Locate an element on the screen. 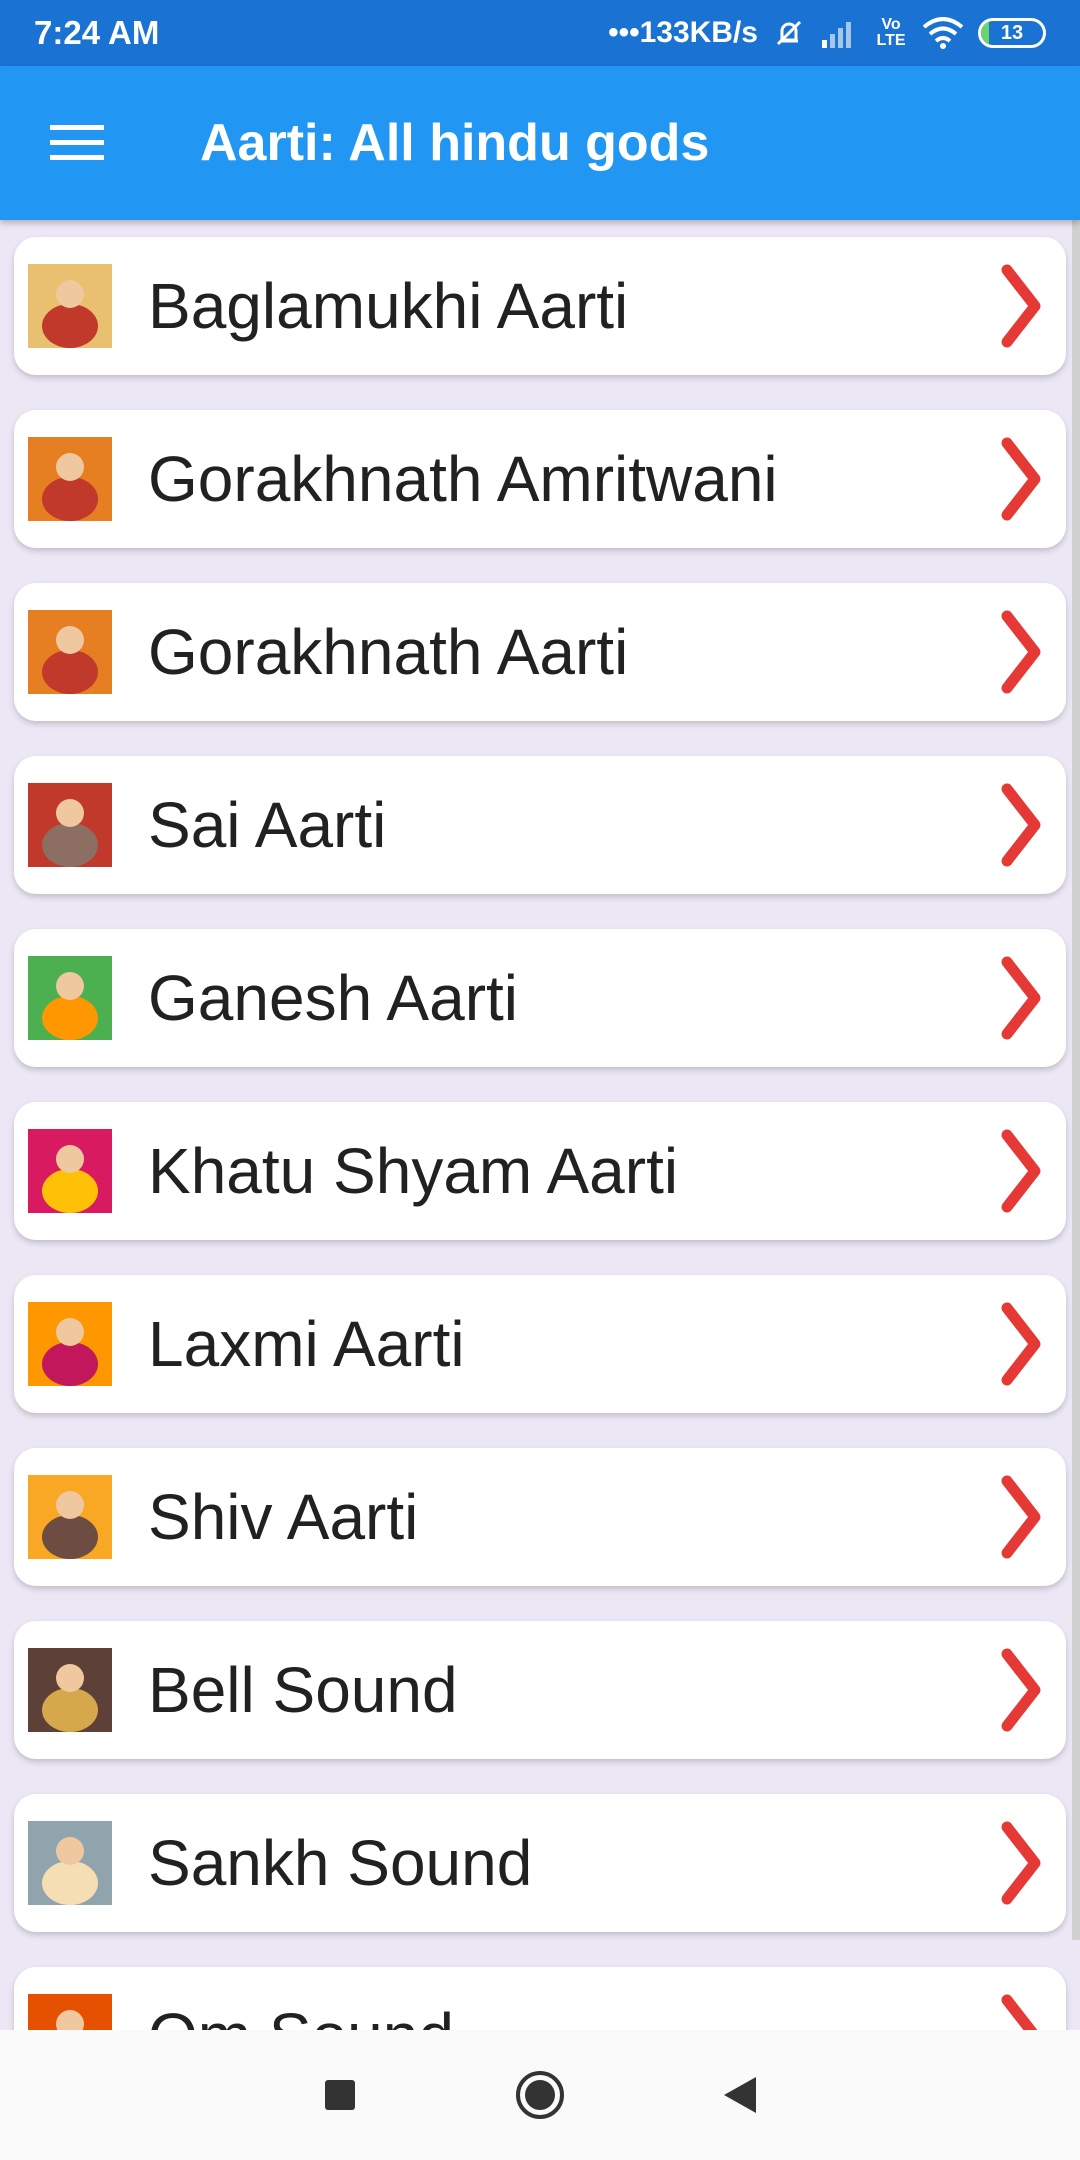 This screenshot has width=1080, height=2160. item-label: Sankh Sound is located at coordinates (340, 1863).